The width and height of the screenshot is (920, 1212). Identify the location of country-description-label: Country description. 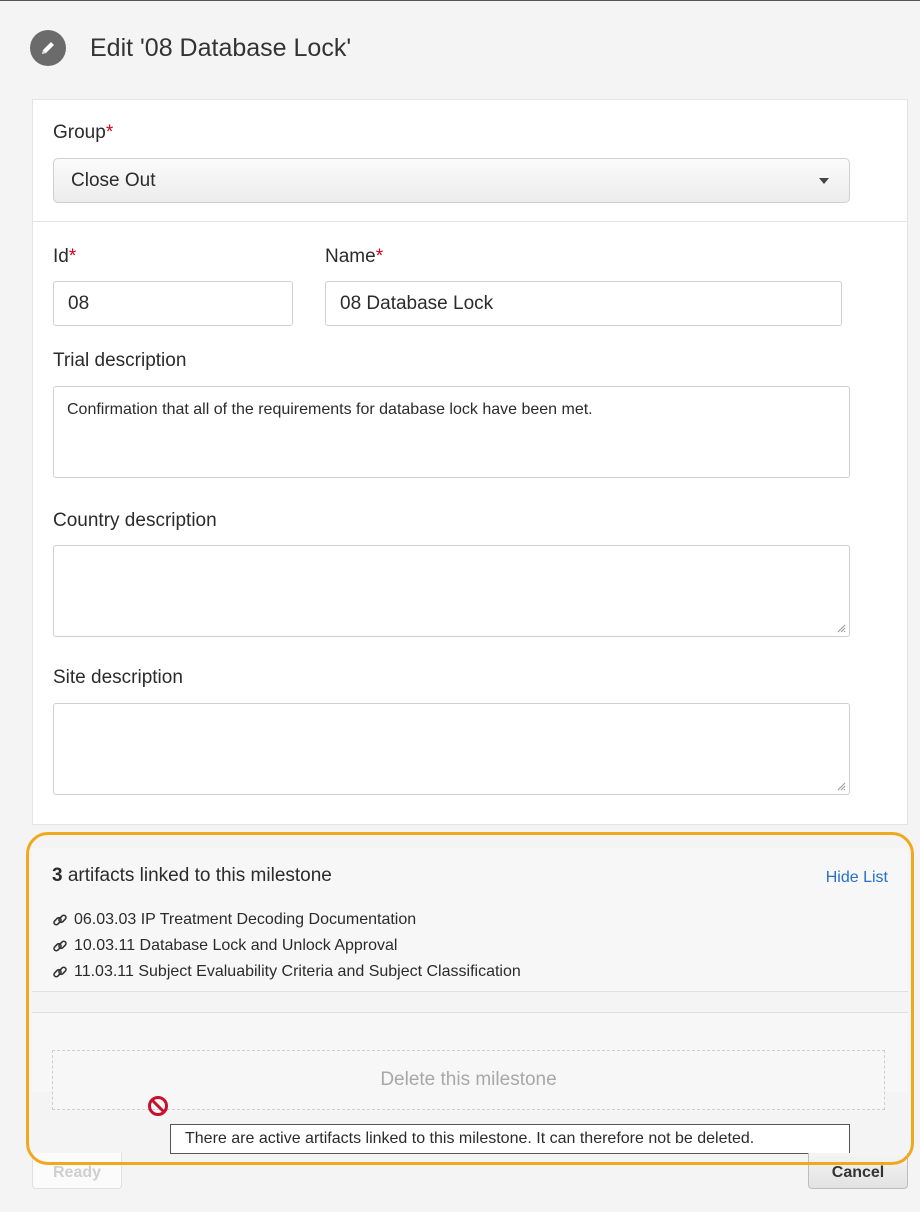
(135, 520).